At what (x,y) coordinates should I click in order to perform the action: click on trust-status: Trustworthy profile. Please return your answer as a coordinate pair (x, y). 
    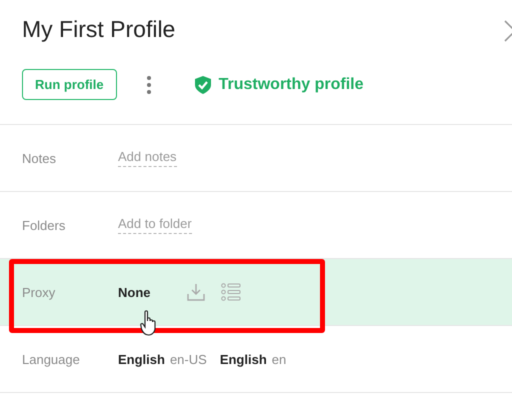
    Looking at the image, I should click on (291, 85).